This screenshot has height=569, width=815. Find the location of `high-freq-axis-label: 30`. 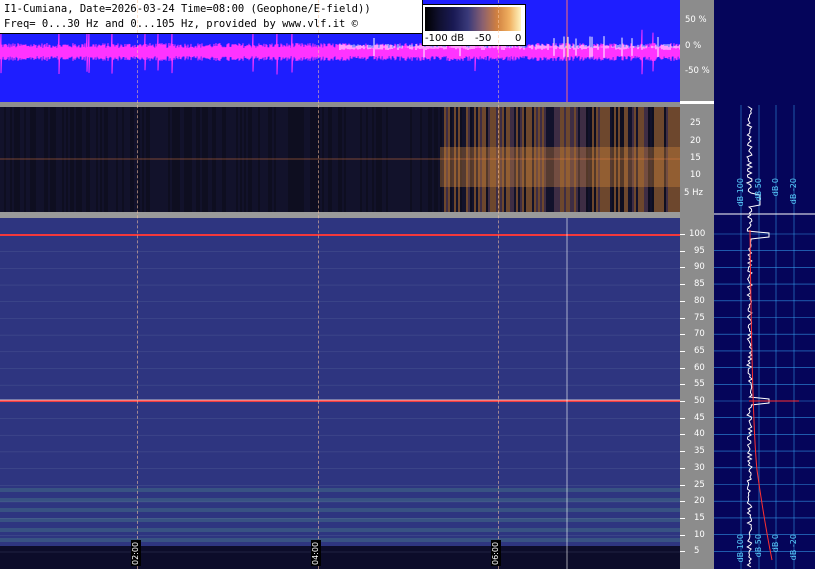

high-freq-axis-label: 30 is located at coordinates (699, 467).